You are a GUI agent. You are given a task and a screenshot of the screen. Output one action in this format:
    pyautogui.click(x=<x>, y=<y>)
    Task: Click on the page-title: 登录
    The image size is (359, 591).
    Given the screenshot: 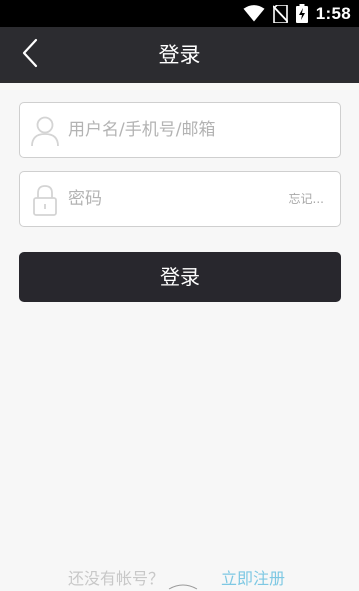 What is the action you would take?
    pyautogui.click(x=179, y=55)
    